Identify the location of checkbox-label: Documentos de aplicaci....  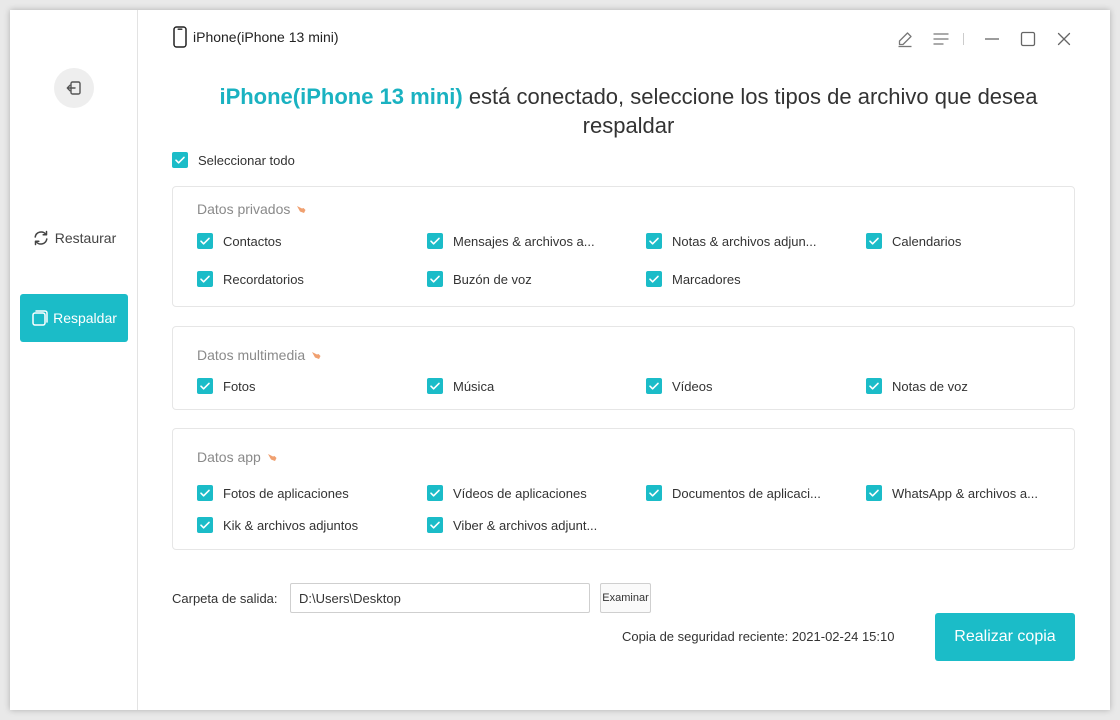
(746, 493).